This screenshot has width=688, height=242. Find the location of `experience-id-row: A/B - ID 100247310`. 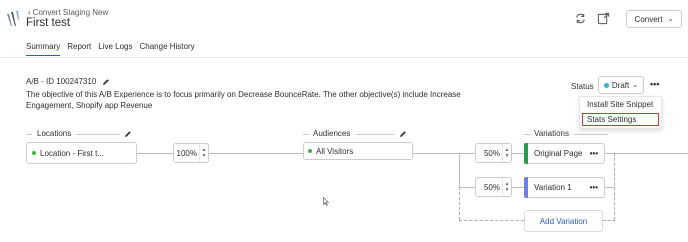

experience-id-row: A/B - ID 100247310 is located at coordinates (68, 81).